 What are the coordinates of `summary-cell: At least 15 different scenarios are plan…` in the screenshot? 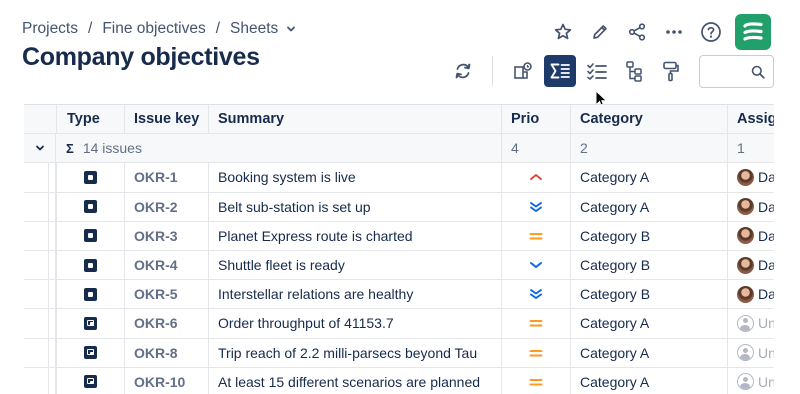 It's located at (354, 380).